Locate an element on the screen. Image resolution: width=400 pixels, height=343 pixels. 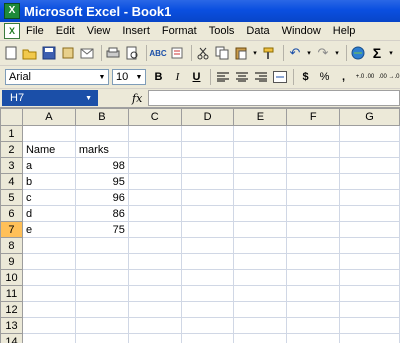
align-center-icon is located at coordinates (241, 77).